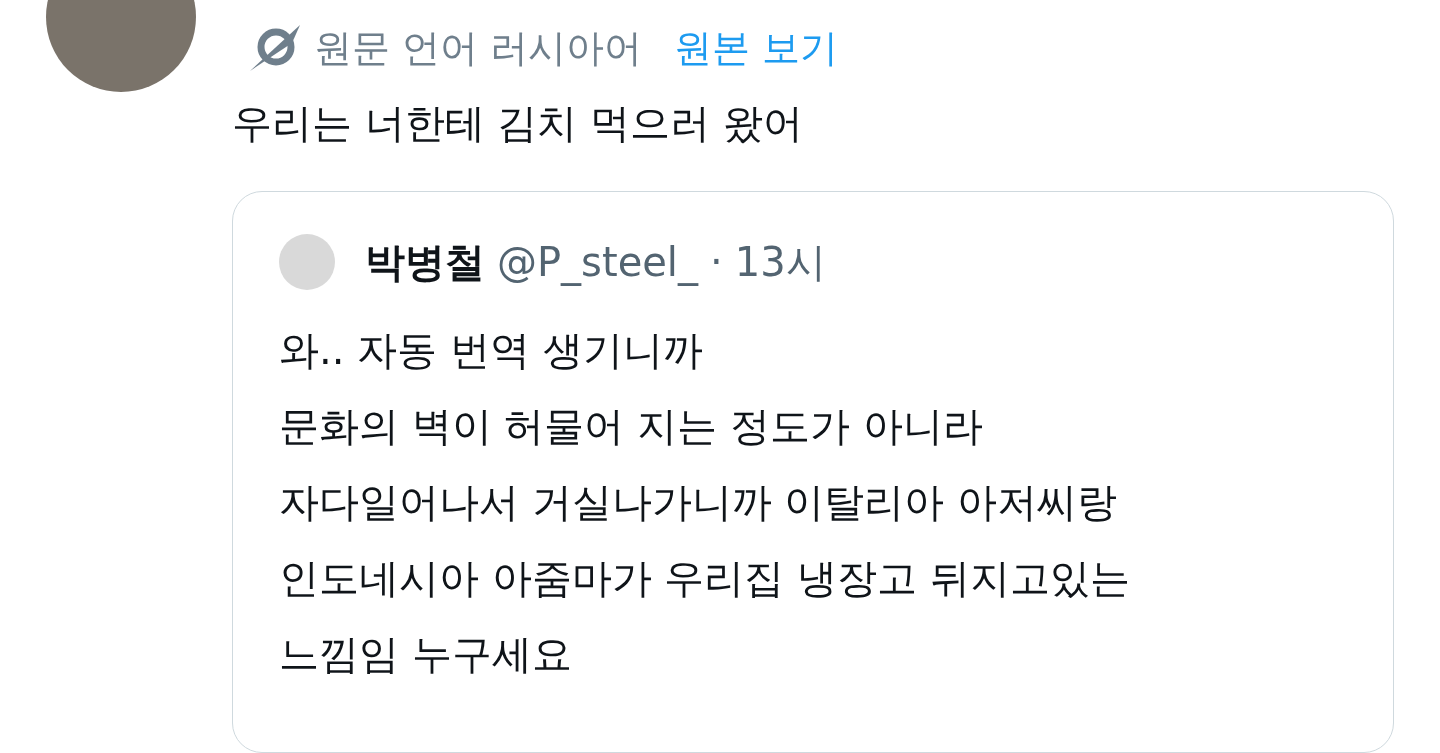  What do you see at coordinates (478, 48) in the screenshot?
I see `translation-note: 원문 언어 러시아어` at bounding box center [478, 48].